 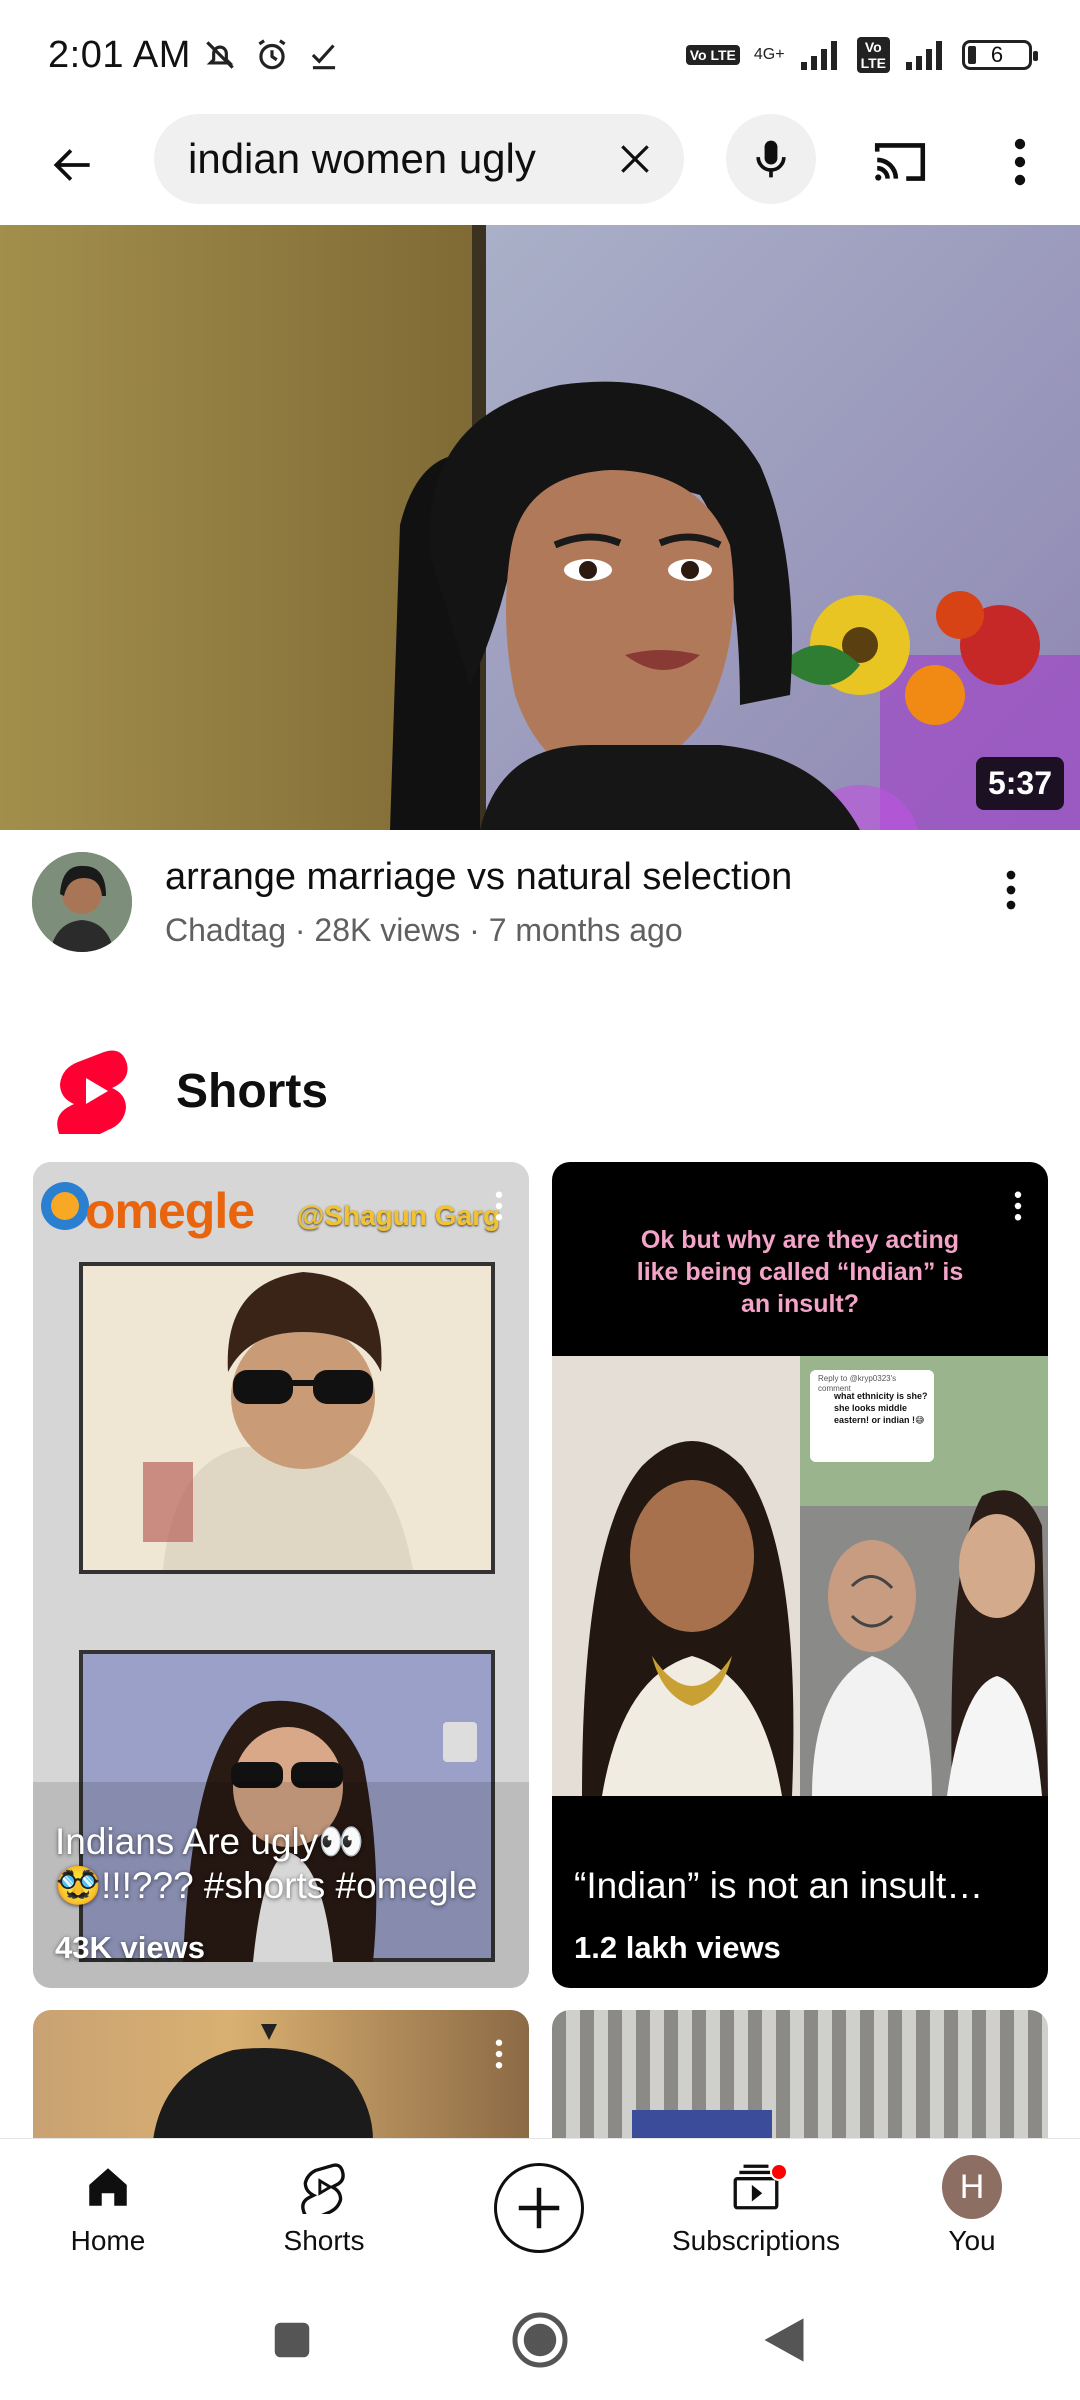 I want to click on bottom-navigation: Home Shorts Subscriptions H You, so click(x=540, y=2209).